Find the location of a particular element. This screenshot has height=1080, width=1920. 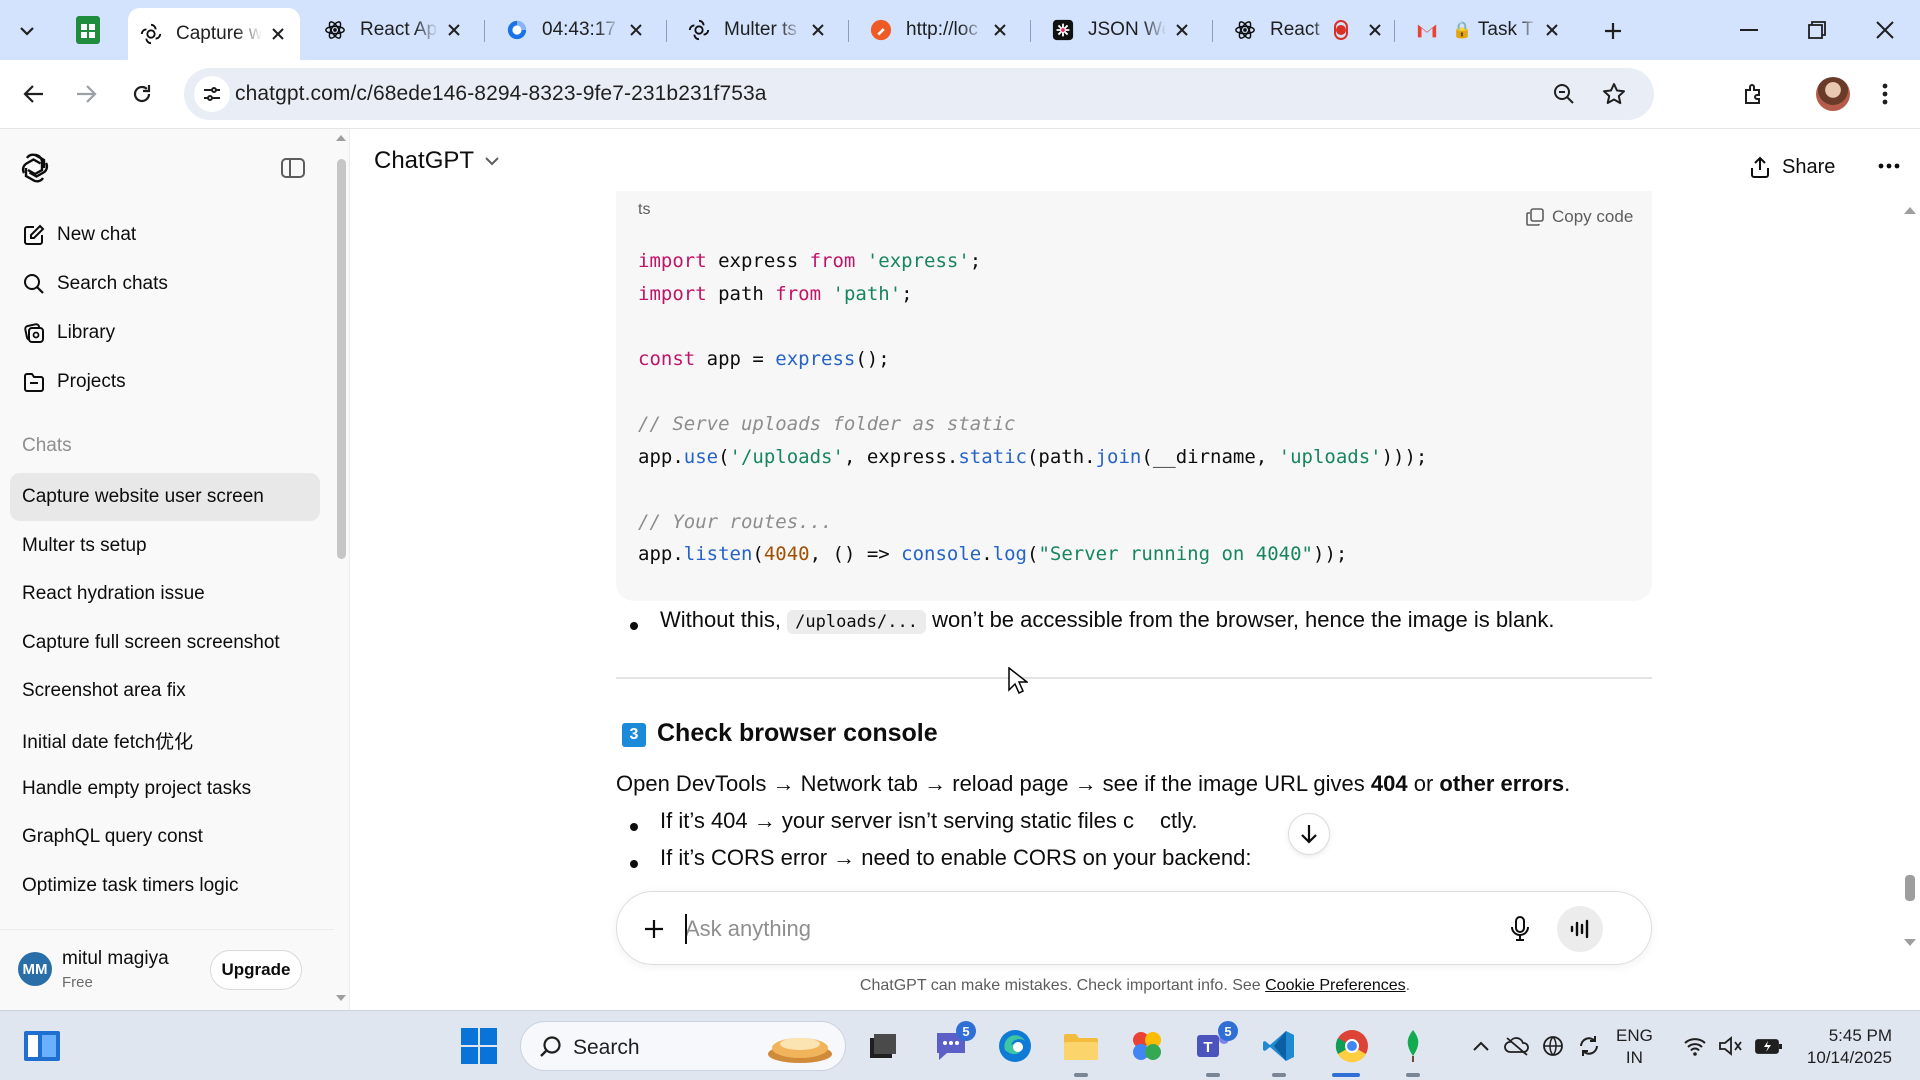

sidebar-item-label: Search chats is located at coordinates (112, 283).